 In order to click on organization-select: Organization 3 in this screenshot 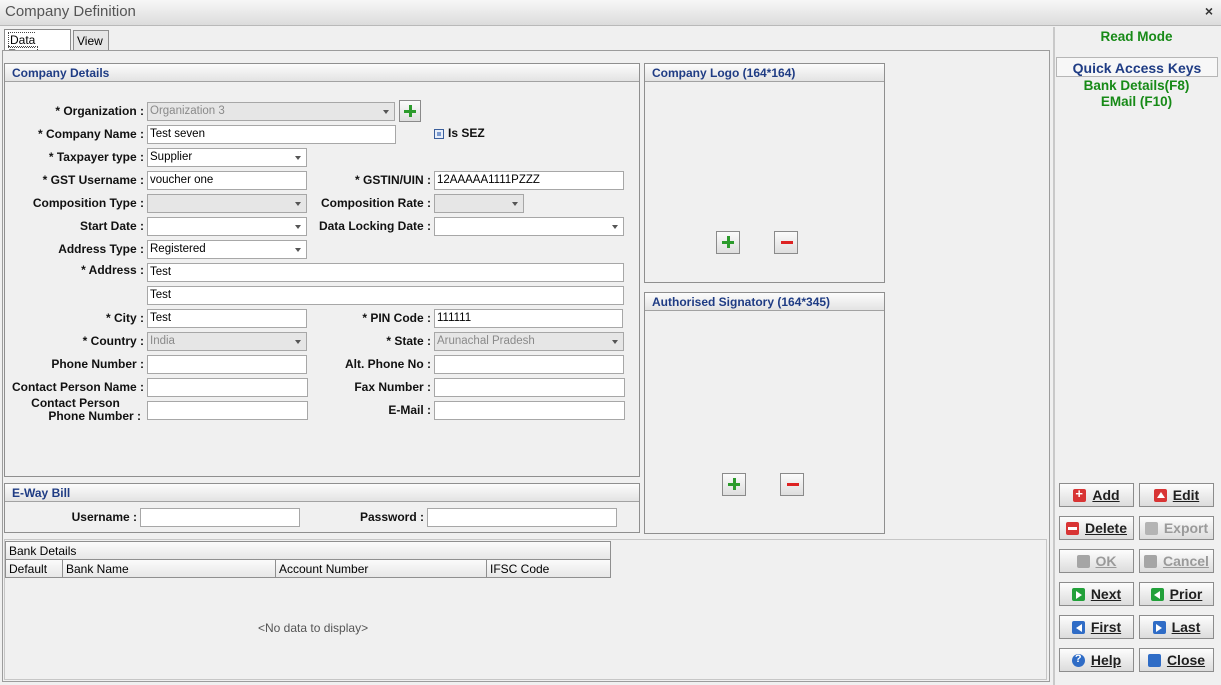, I will do `click(271, 111)`.